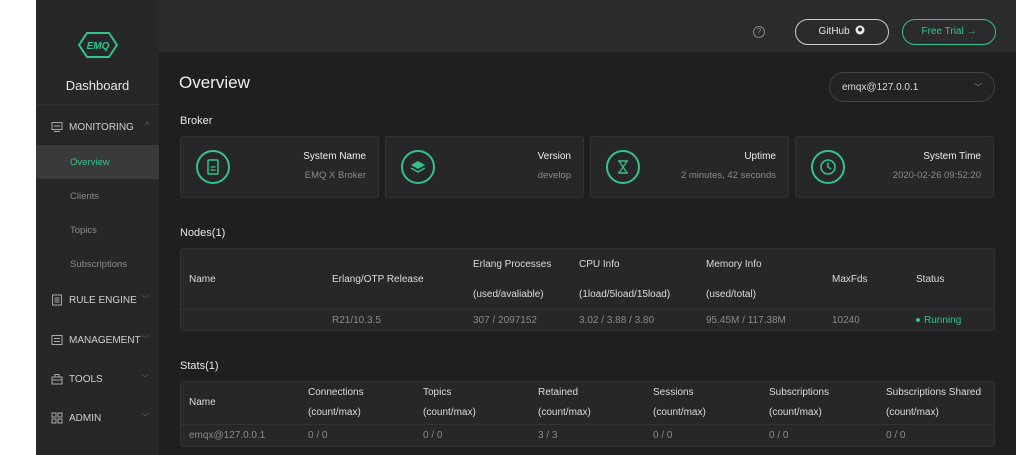  What do you see at coordinates (97, 418) in the screenshot?
I see `nav-admin: ADMIN ﹀` at bounding box center [97, 418].